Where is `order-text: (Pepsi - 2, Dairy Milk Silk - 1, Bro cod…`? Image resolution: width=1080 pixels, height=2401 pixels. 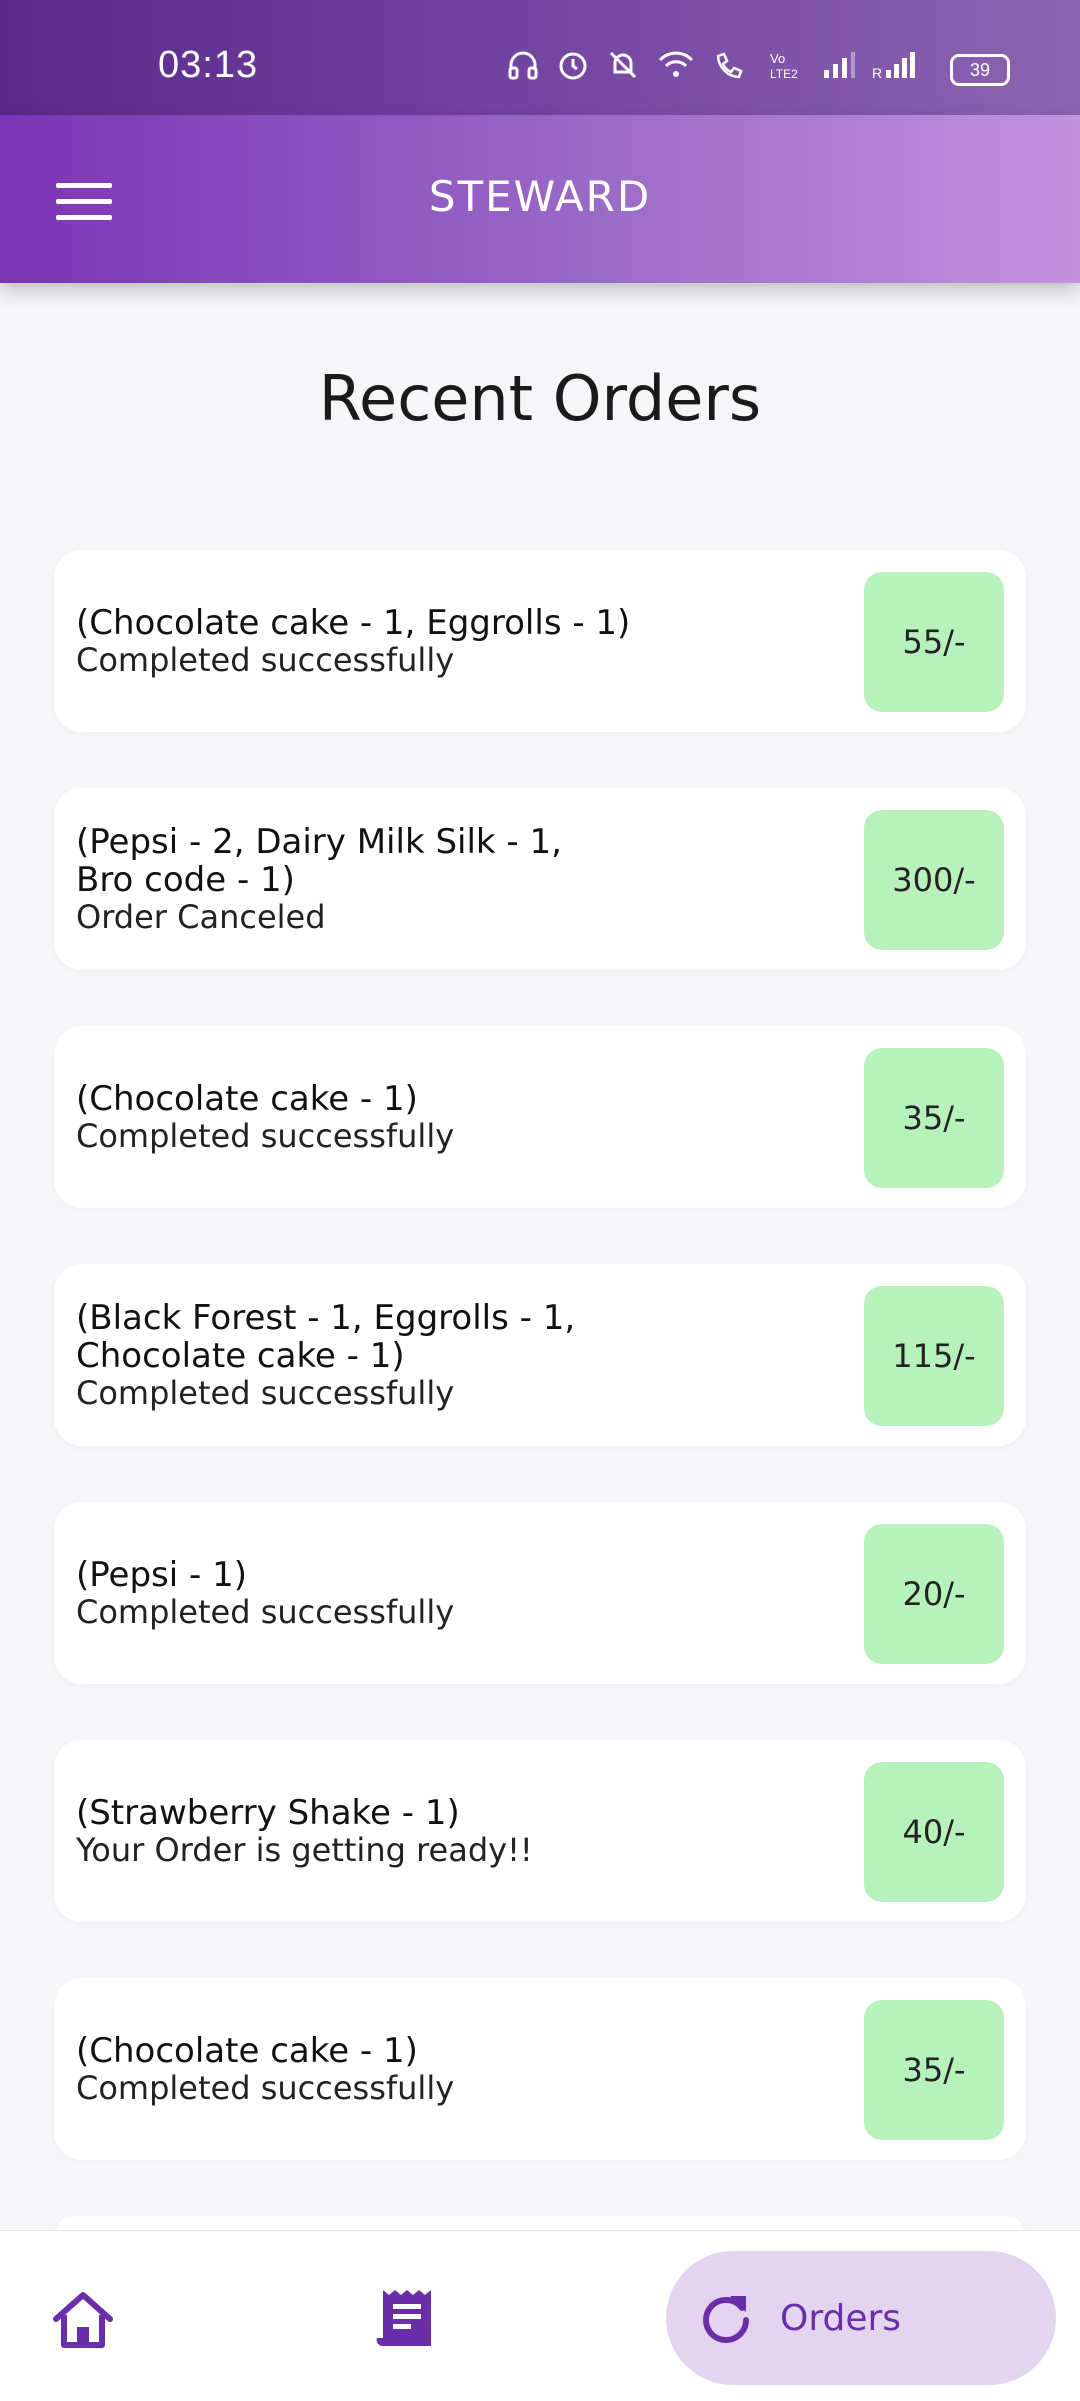 order-text: (Pepsi - 2, Dairy Milk Silk - 1, Bro cod… is located at coordinates (466, 879).